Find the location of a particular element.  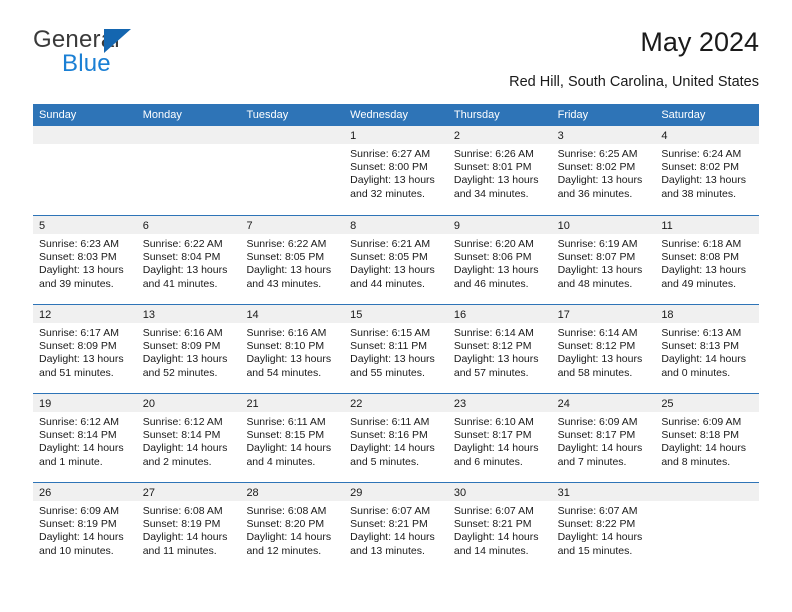

sunset-text: Sunset: 8:18 PM is located at coordinates (700, 435).